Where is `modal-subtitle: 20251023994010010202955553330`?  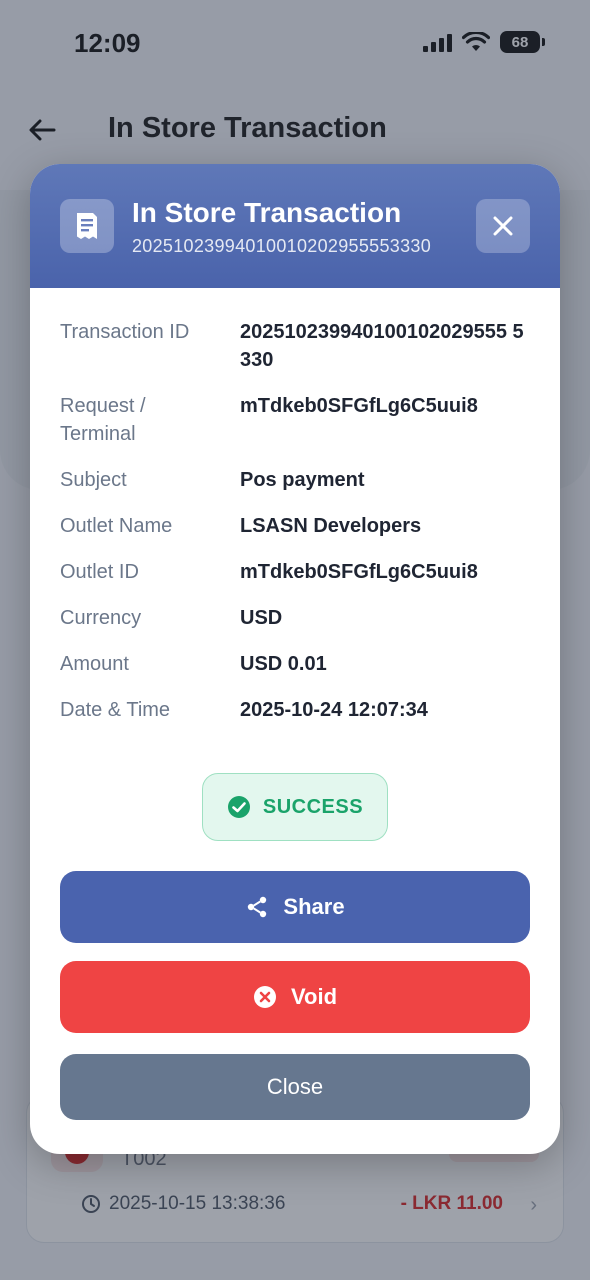
modal-subtitle: 20251023994010010202955553330 is located at coordinates (282, 246).